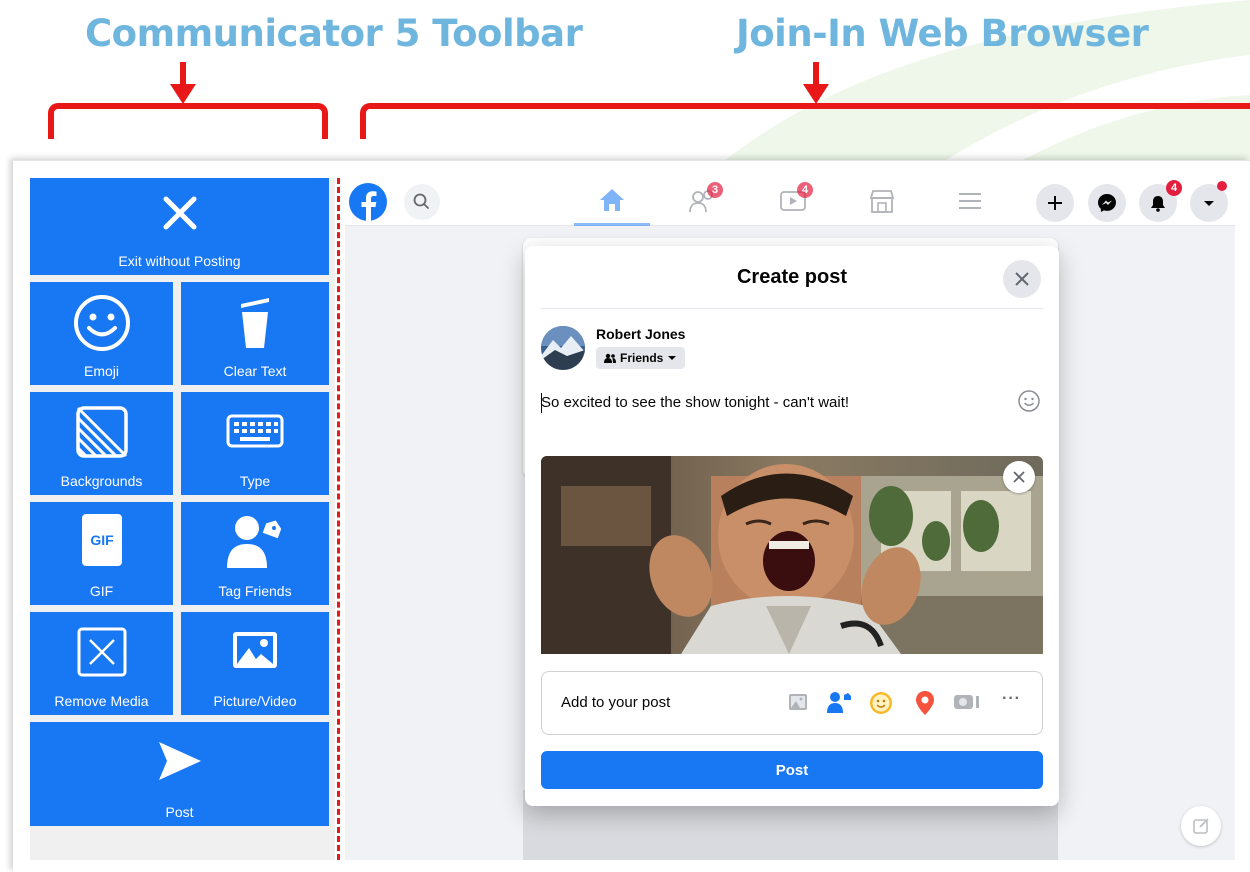 The height and width of the screenshot is (872, 1250). What do you see at coordinates (1029, 401) in the screenshot?
I see `emoji-picker-icon` at bounding box center [1029, 401].